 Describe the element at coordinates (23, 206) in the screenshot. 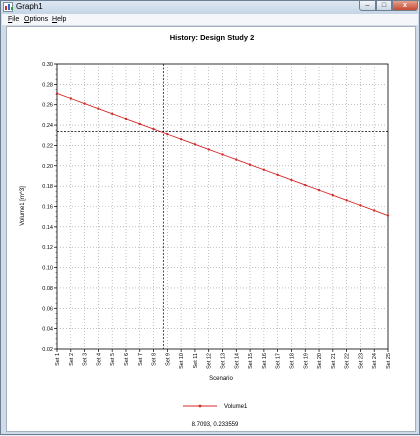

I see `y-axis-label: Volume1 [m^3]` at that location.